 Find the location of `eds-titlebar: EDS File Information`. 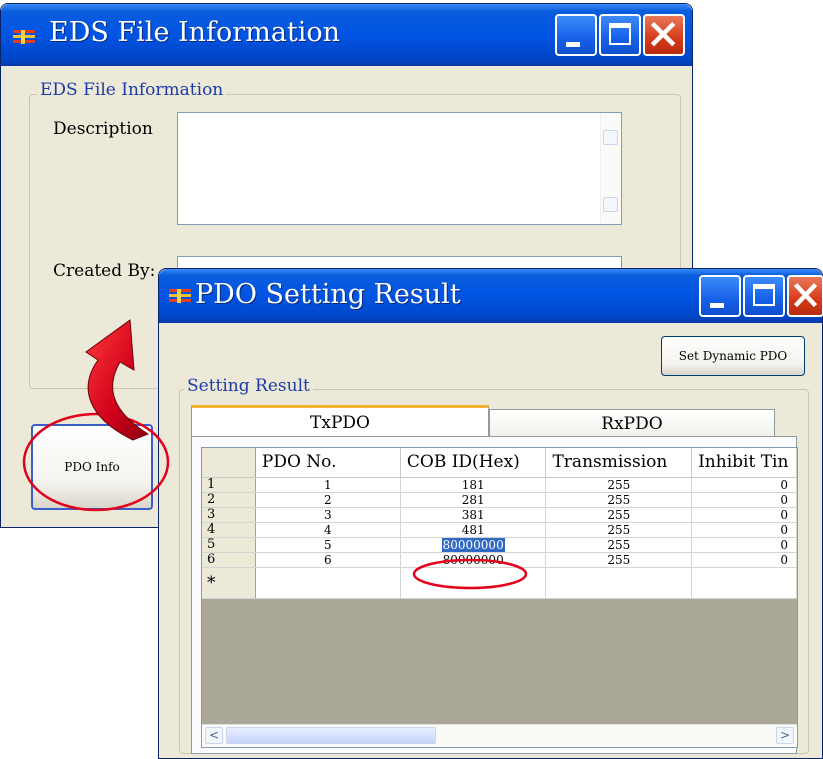

eds-titlebar: EDS File Information is located at coordinates (346, 35).